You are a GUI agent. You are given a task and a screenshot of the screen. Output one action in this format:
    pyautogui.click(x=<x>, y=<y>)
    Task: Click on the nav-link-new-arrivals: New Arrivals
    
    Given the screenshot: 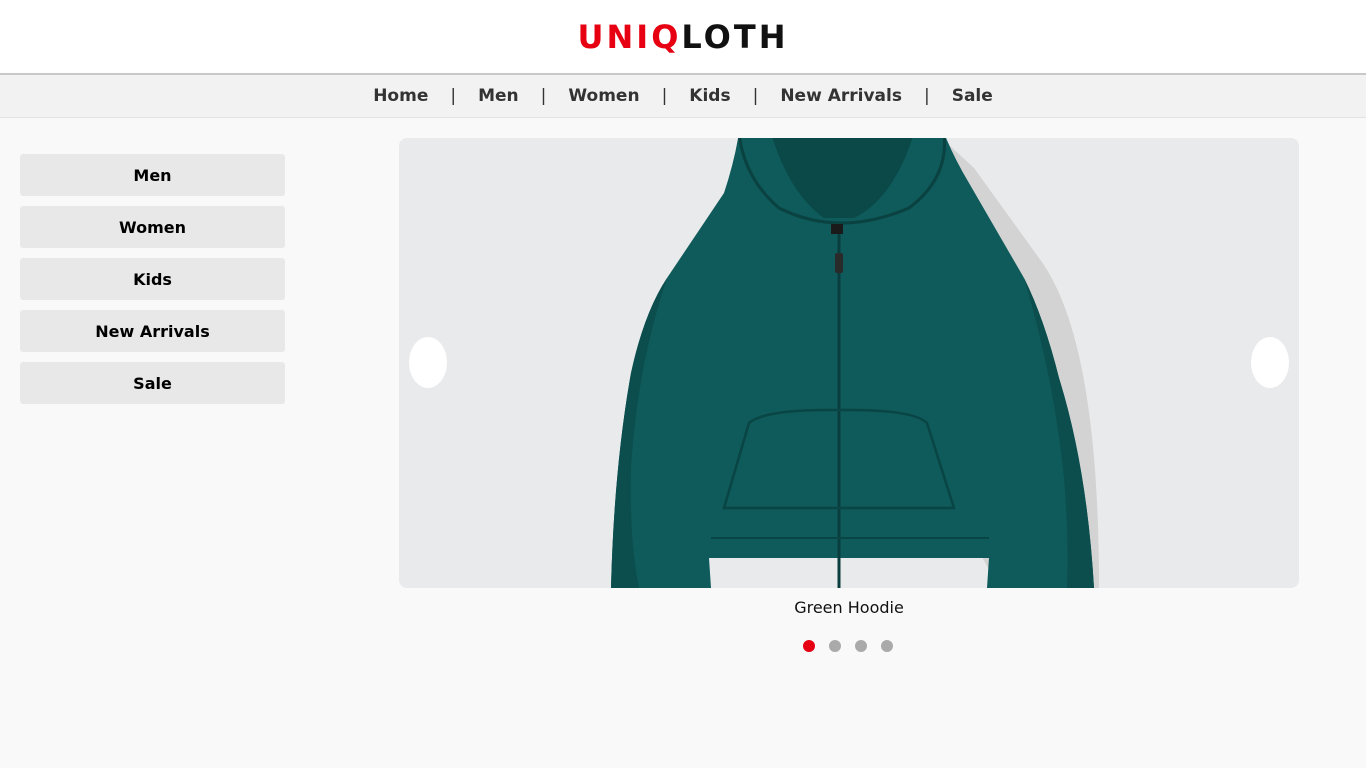 What is the action you would take?
    pyautogui.click(x=841, y=96)
    